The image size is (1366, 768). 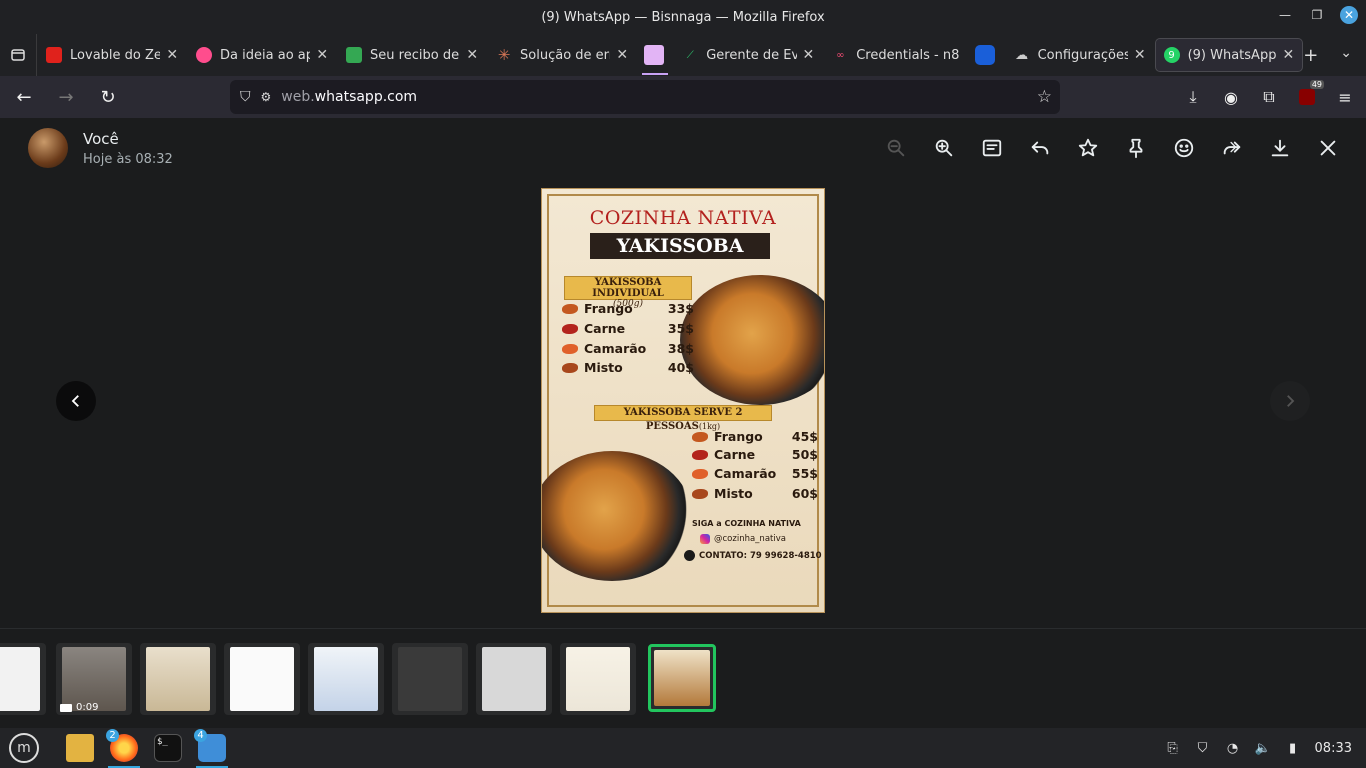 What do you see at coordinates (1285, 15) in the screenshot?
I see `minimize-button: —` at bounding box center [1285, 15].